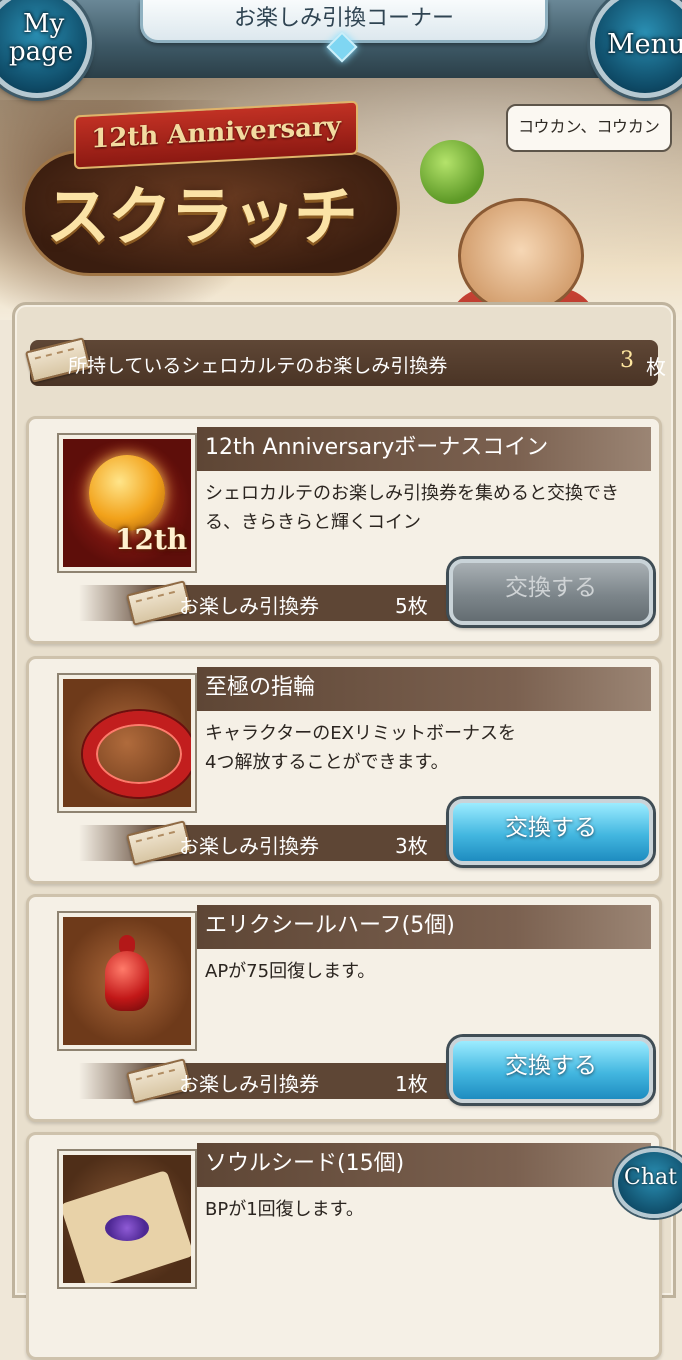 The height and width of the screenshot is (1360, 682). What do you see at coordinates (412, 508) in the screenshot?
I see `item-description: シェロカルテのお楽しみ引換券を集めると交換できる、きらきらと輝くコイン` at bounding box center [412, 508].